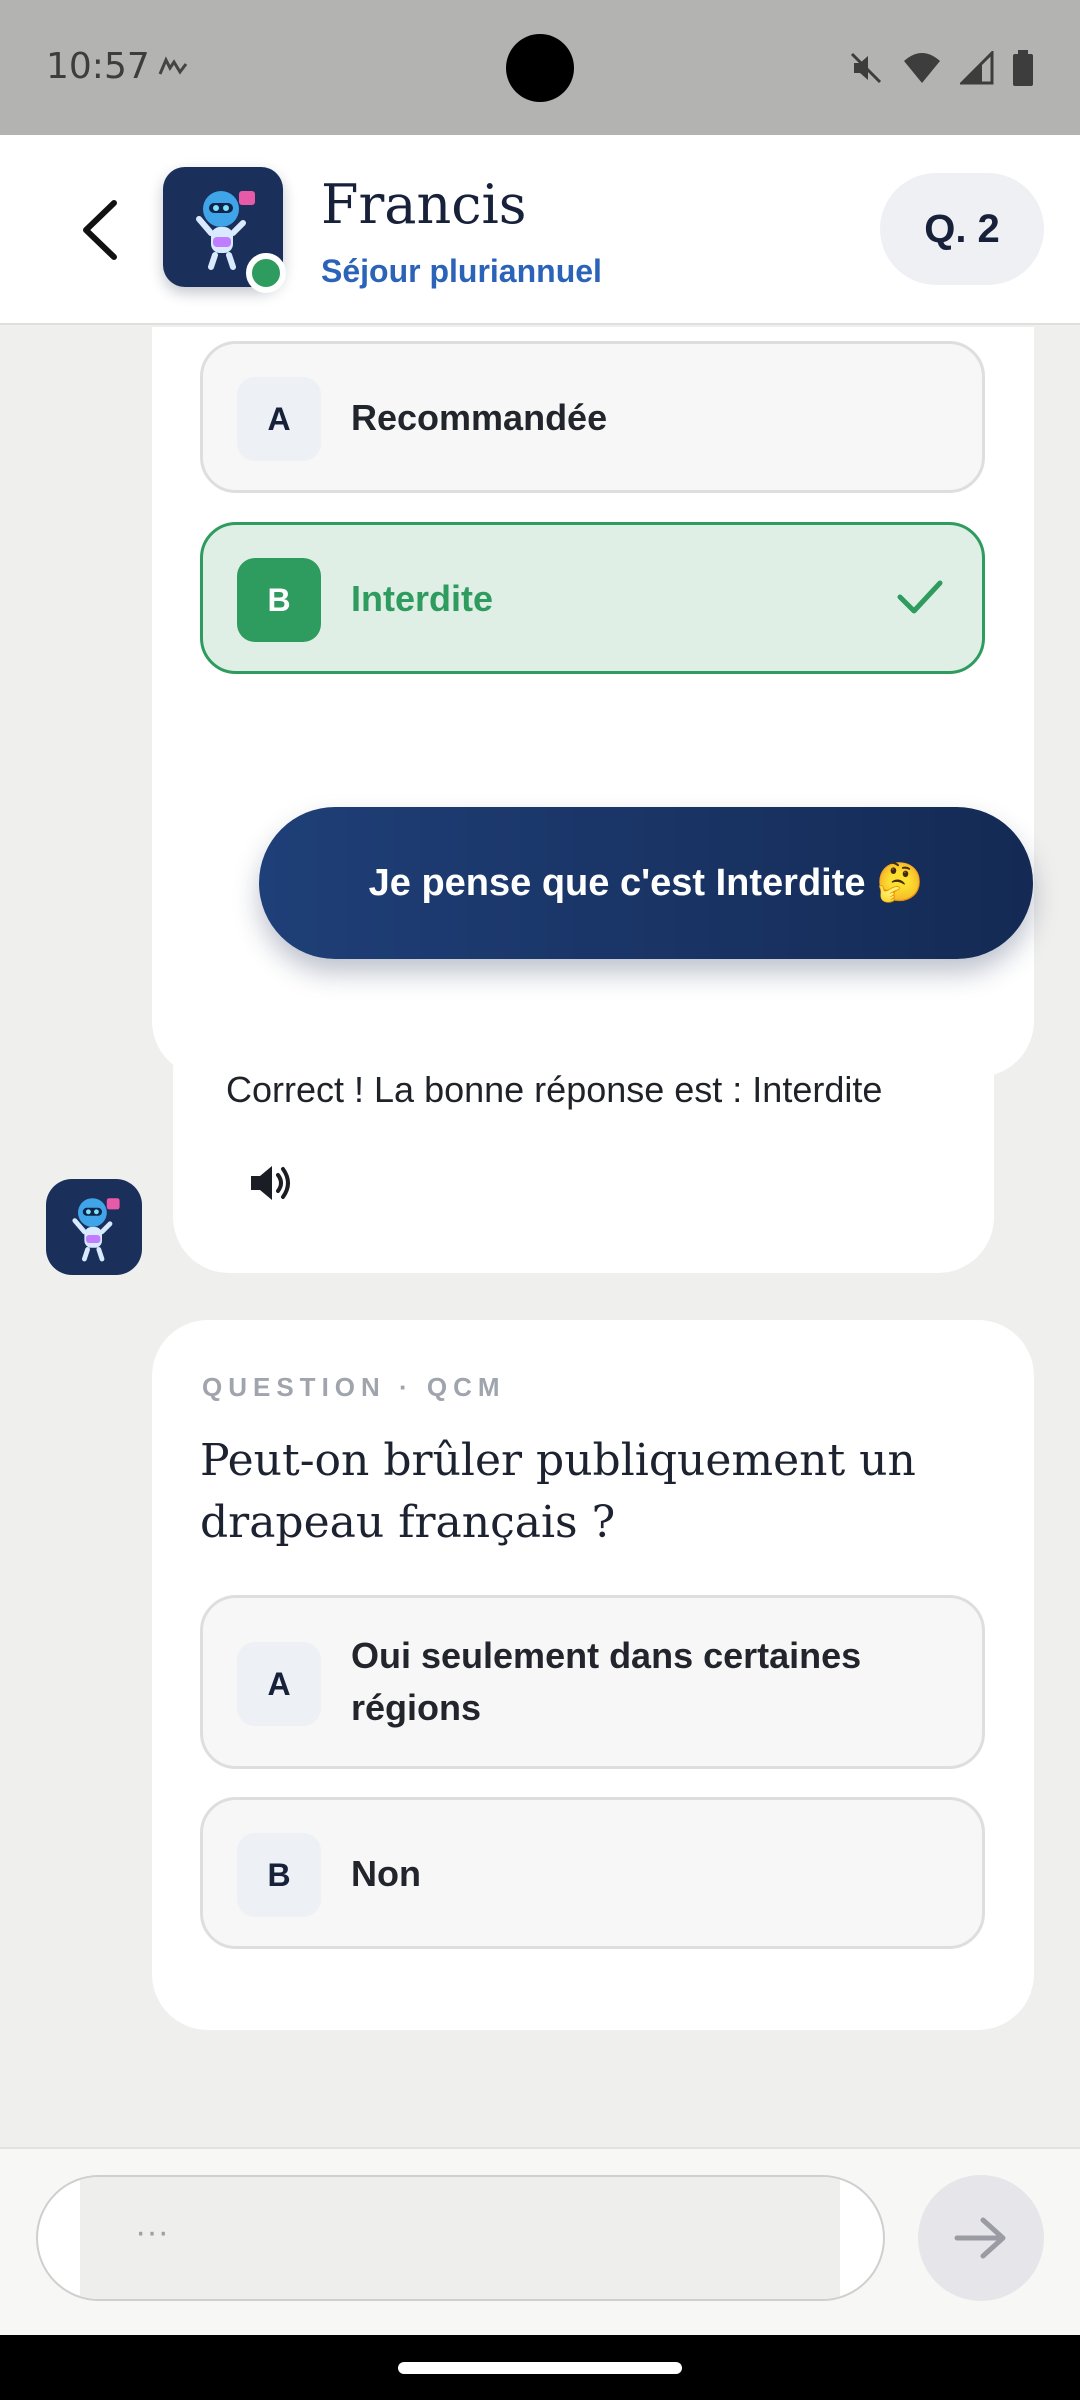 Image resolution: width=1080 pixels, height=2400 pixels. I want to click on option-label: Oui seulement dans certaines régions, so click(606, 1681).